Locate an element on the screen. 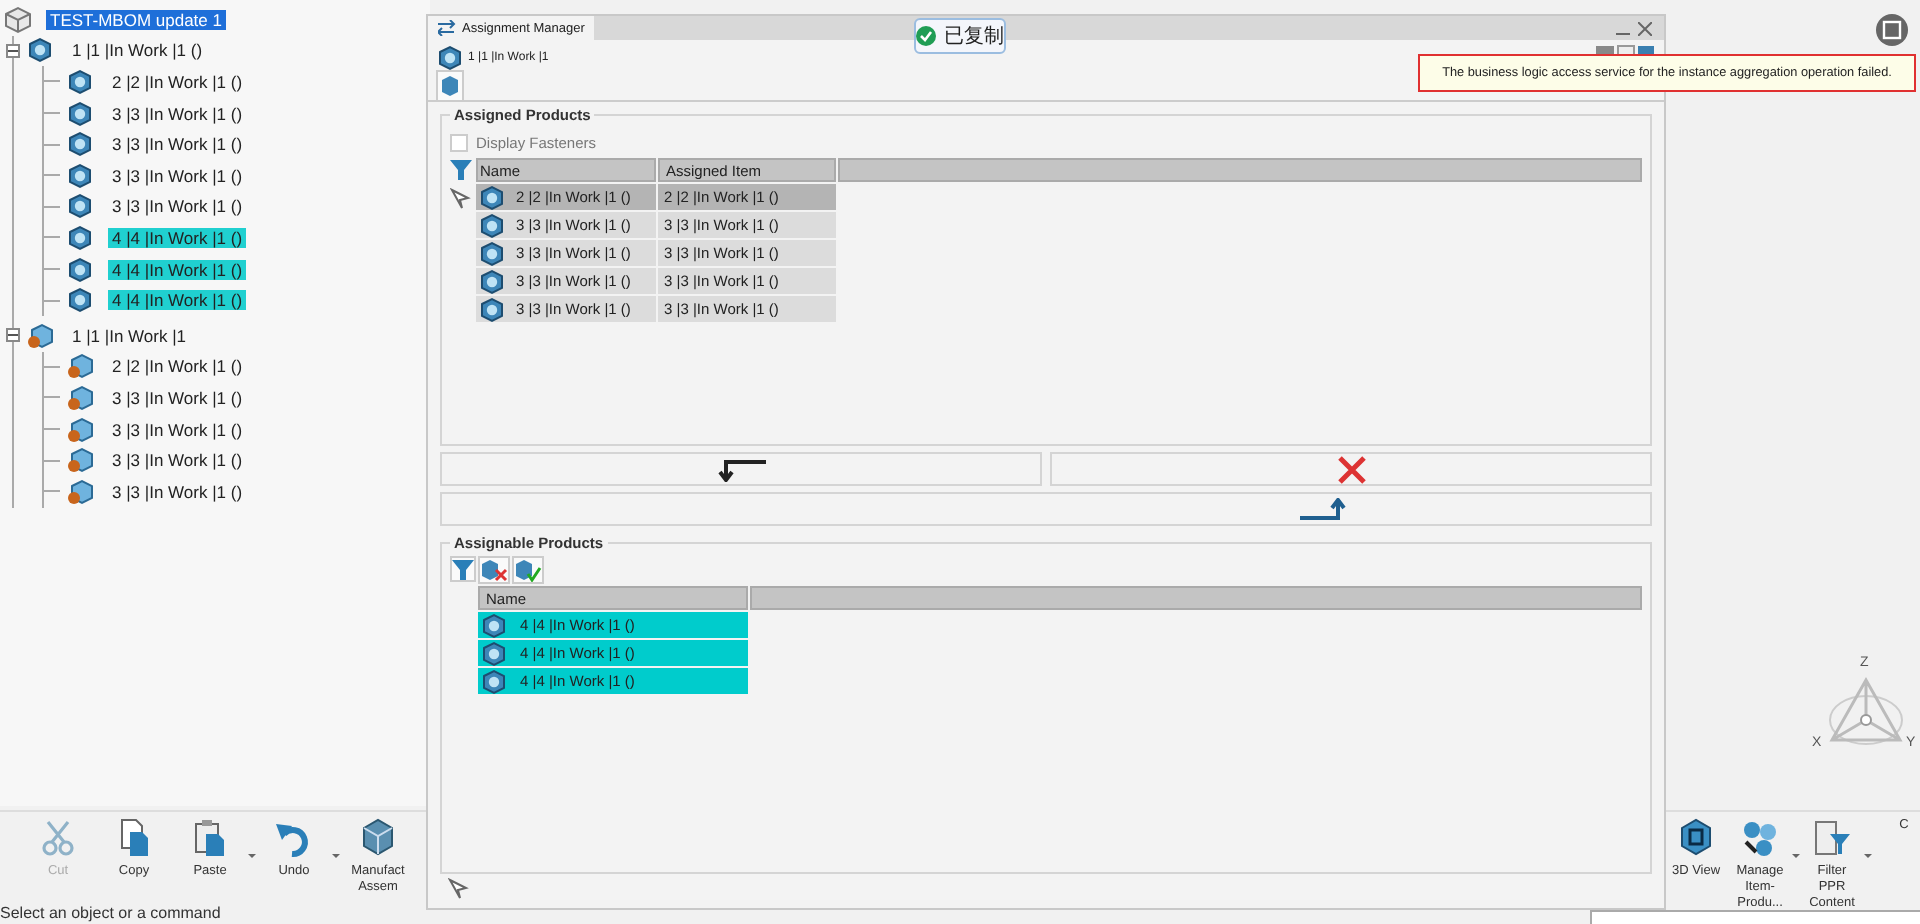 The image size is (1920, 924). capture-icon is located at coordinates (1892, 30).